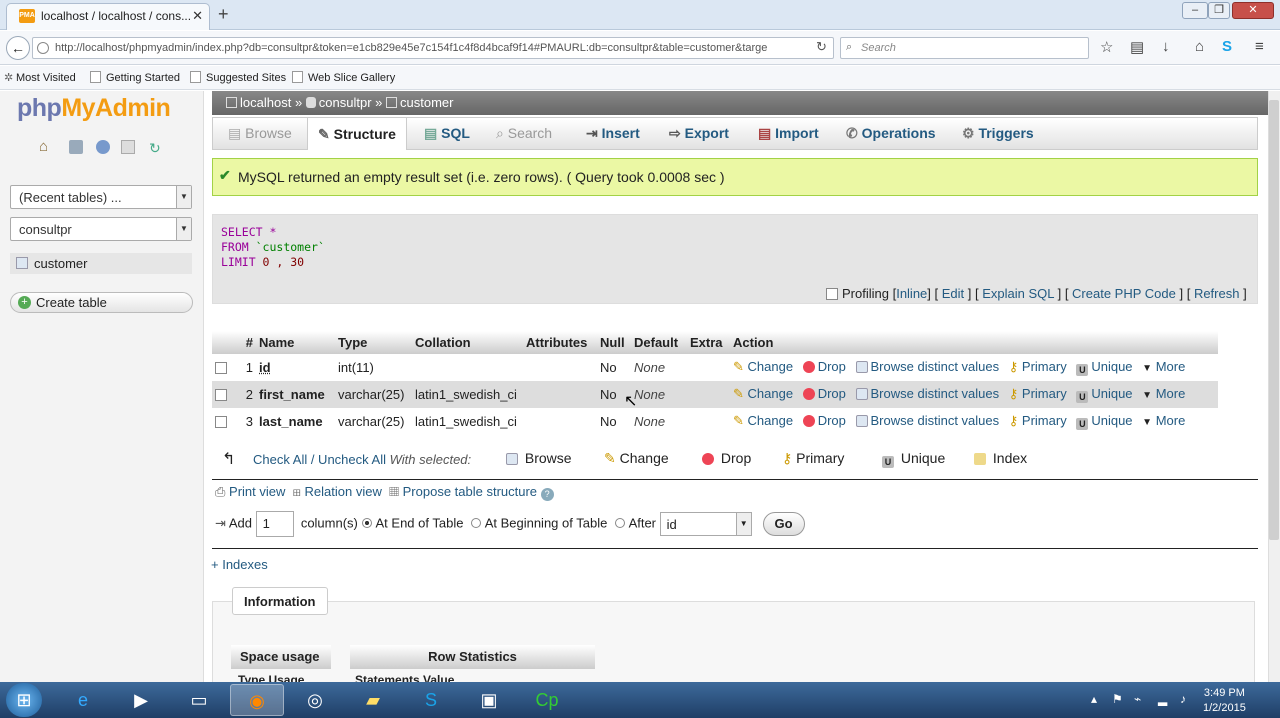 The image size is (1280, 718). Describe the element at coordinates (101, 229) in the screenshot. I see `database-select: consultpr ▼` at that location.